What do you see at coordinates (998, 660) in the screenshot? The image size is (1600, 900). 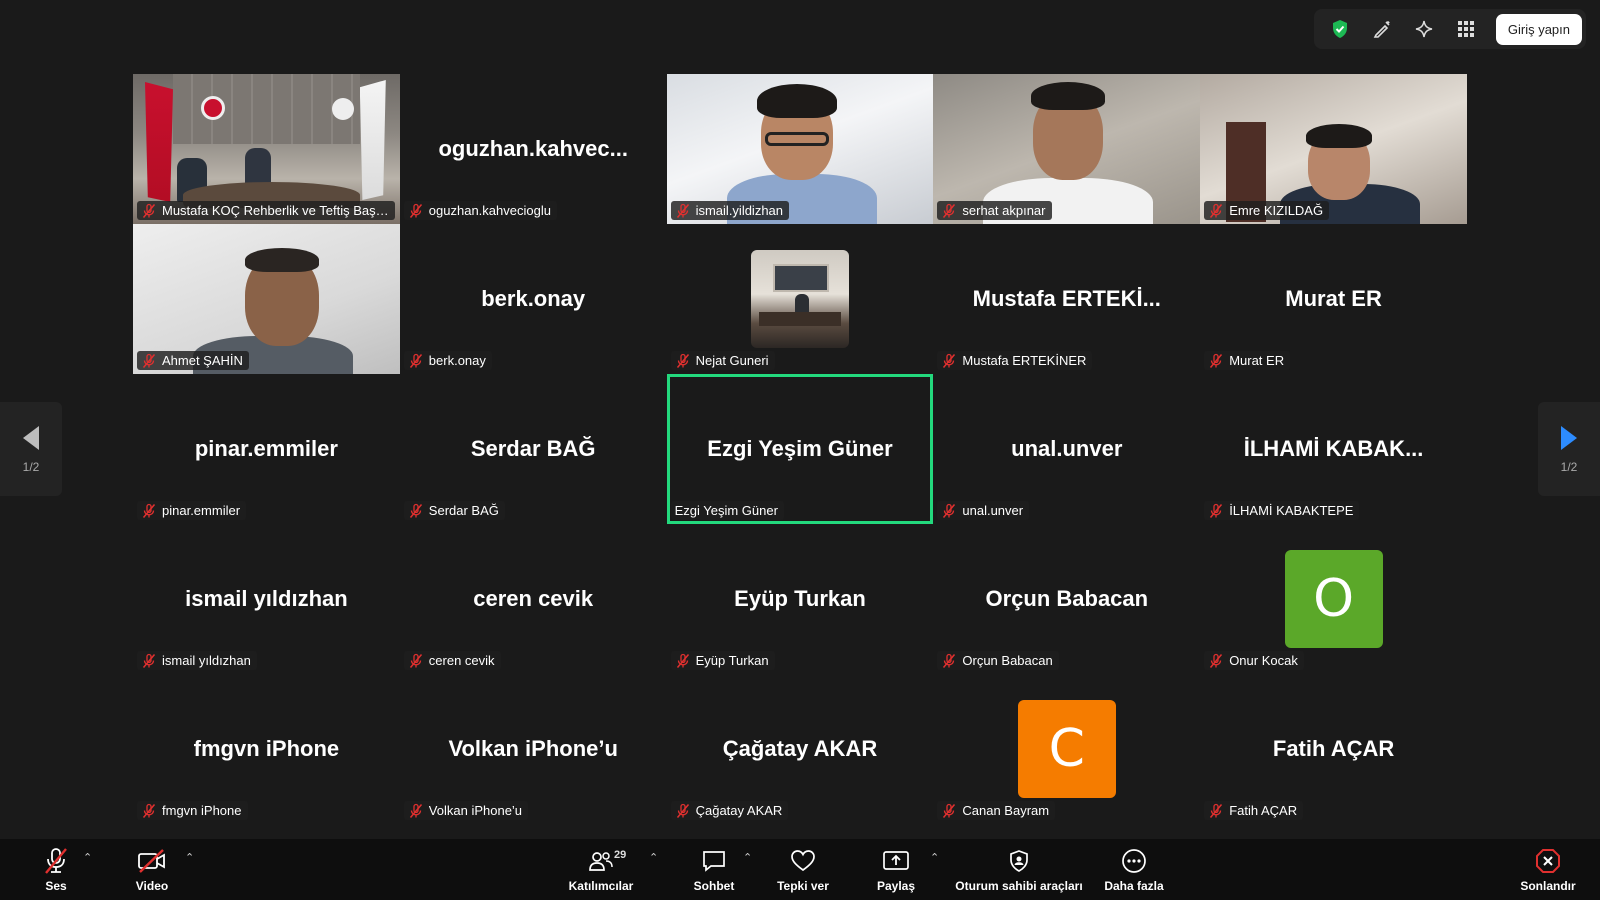 I see `participant-name-tag: Orçun Babacan` at bounding box center [998, 660].